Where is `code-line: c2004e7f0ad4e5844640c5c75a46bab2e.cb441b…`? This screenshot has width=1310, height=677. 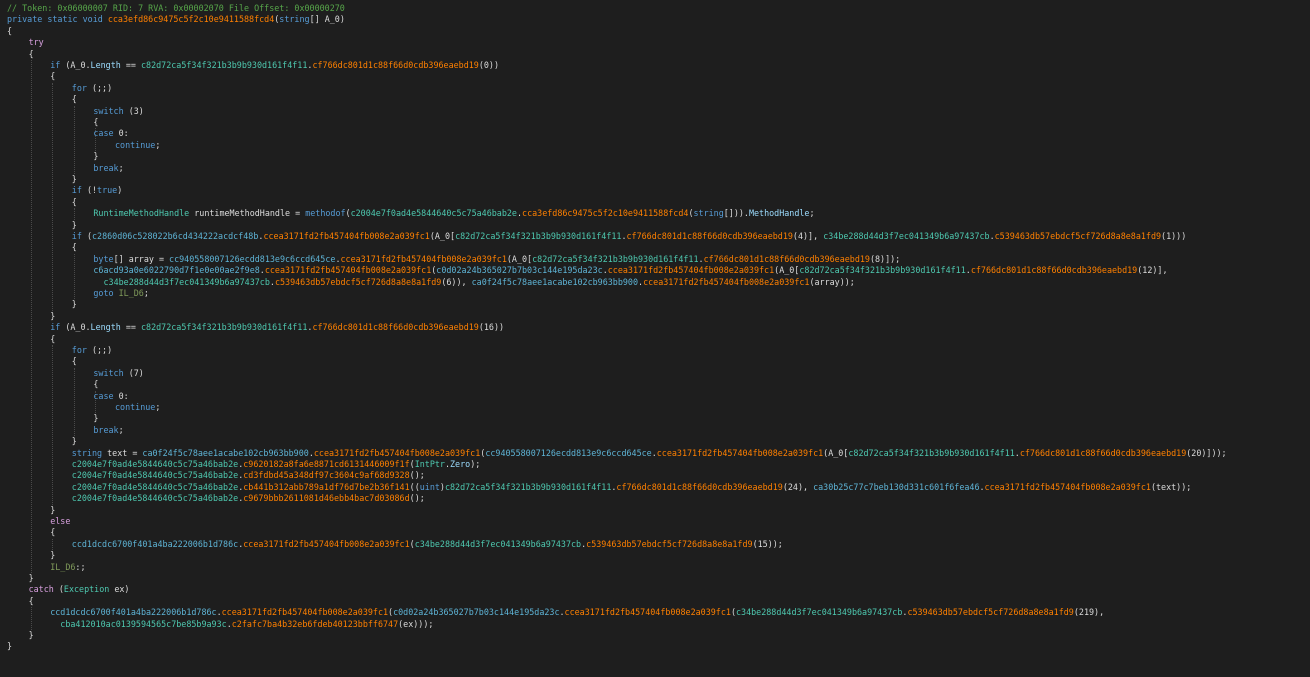
code-line: c2004e7f0ad4e5844640c5c75a46bab2e.cb441b… is located at coordinates (632, 487).